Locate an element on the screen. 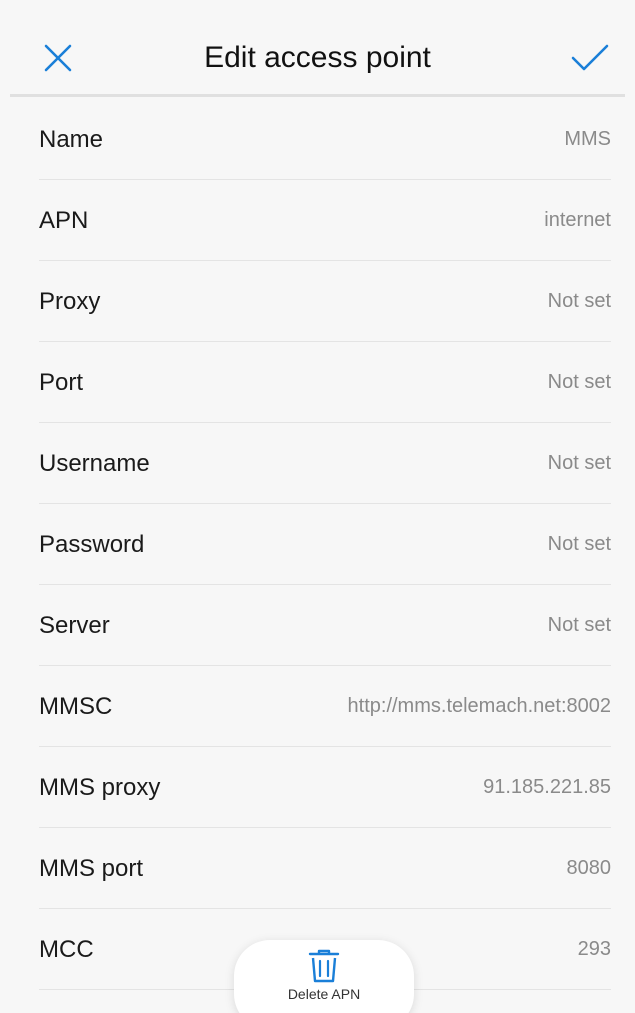  setting-label: Server is located at coordinates (74, 625).